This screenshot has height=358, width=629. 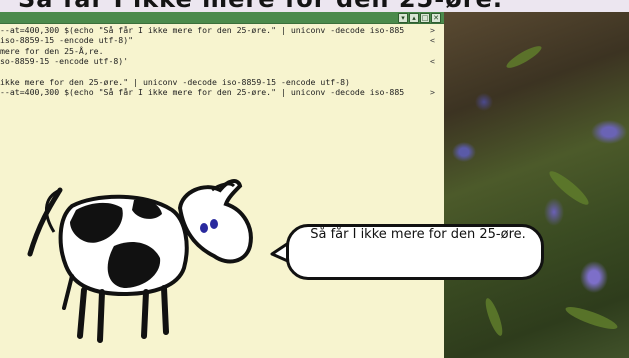 What do you see at coordinates (45, 222) in the screenshot?
I see `cow-tail-tip` at bounding box center [45, 222].